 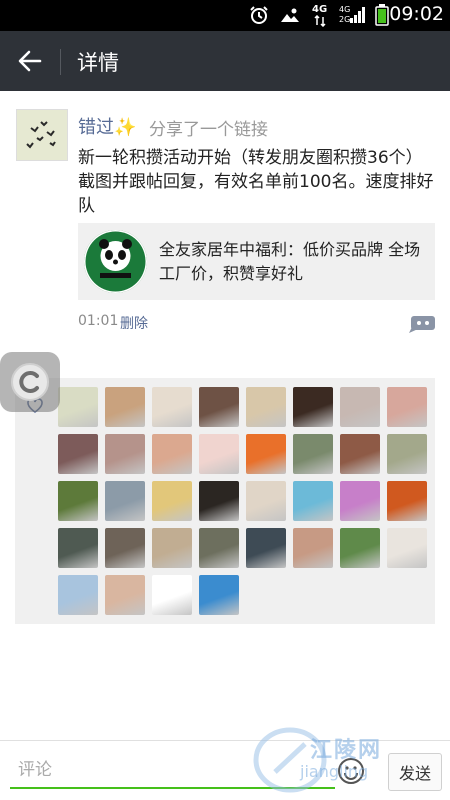 I want to click on delete-button: 删除, so click(x=134, y=323).